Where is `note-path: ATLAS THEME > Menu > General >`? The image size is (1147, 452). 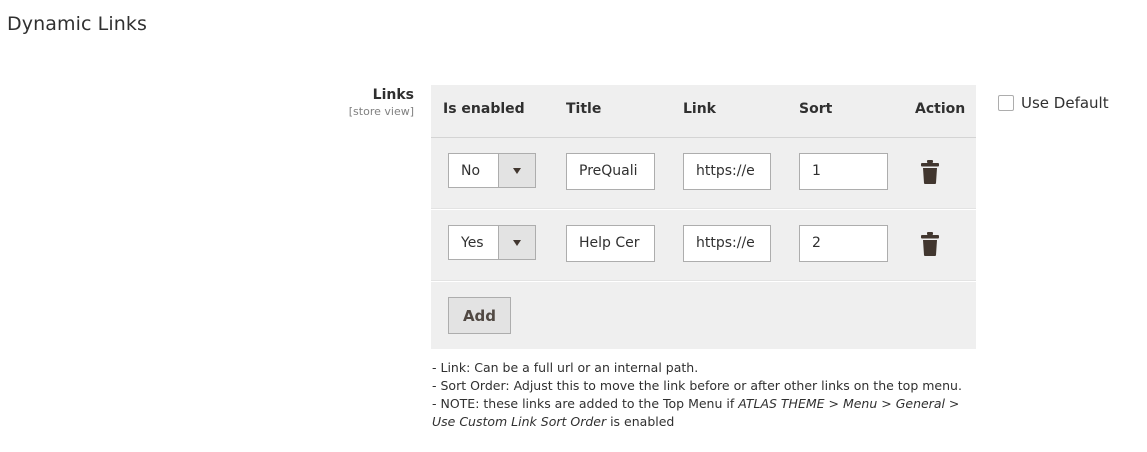 note-path: ATLAS THEME > Menu > General > is located at coordinates (849, 403).